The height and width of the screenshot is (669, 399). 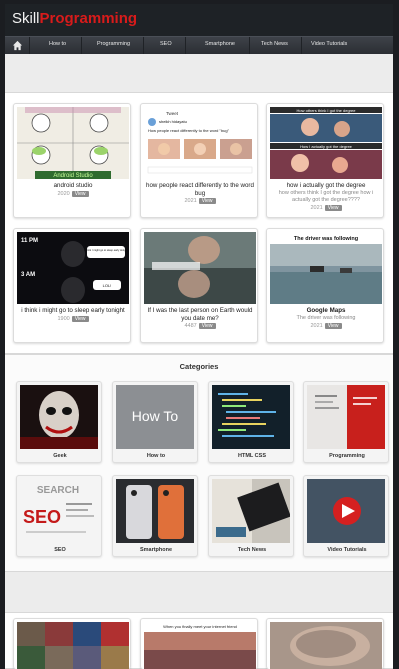 I want to click on post2-thumb-head: Tweet, so click(x=172, y=113).